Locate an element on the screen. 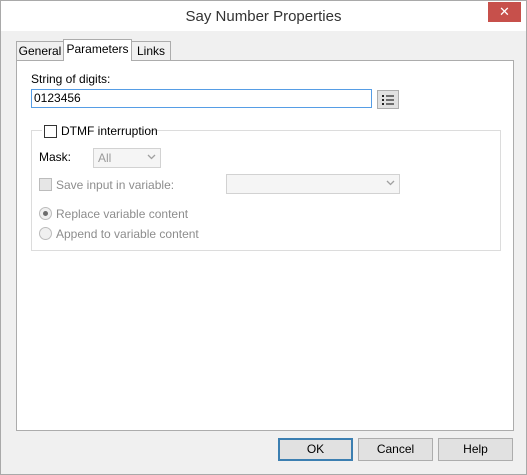 The width and height of the screenshot is (527, 475). title-bar: Say Number Properties ✕ is located at coordinates (263, 16).